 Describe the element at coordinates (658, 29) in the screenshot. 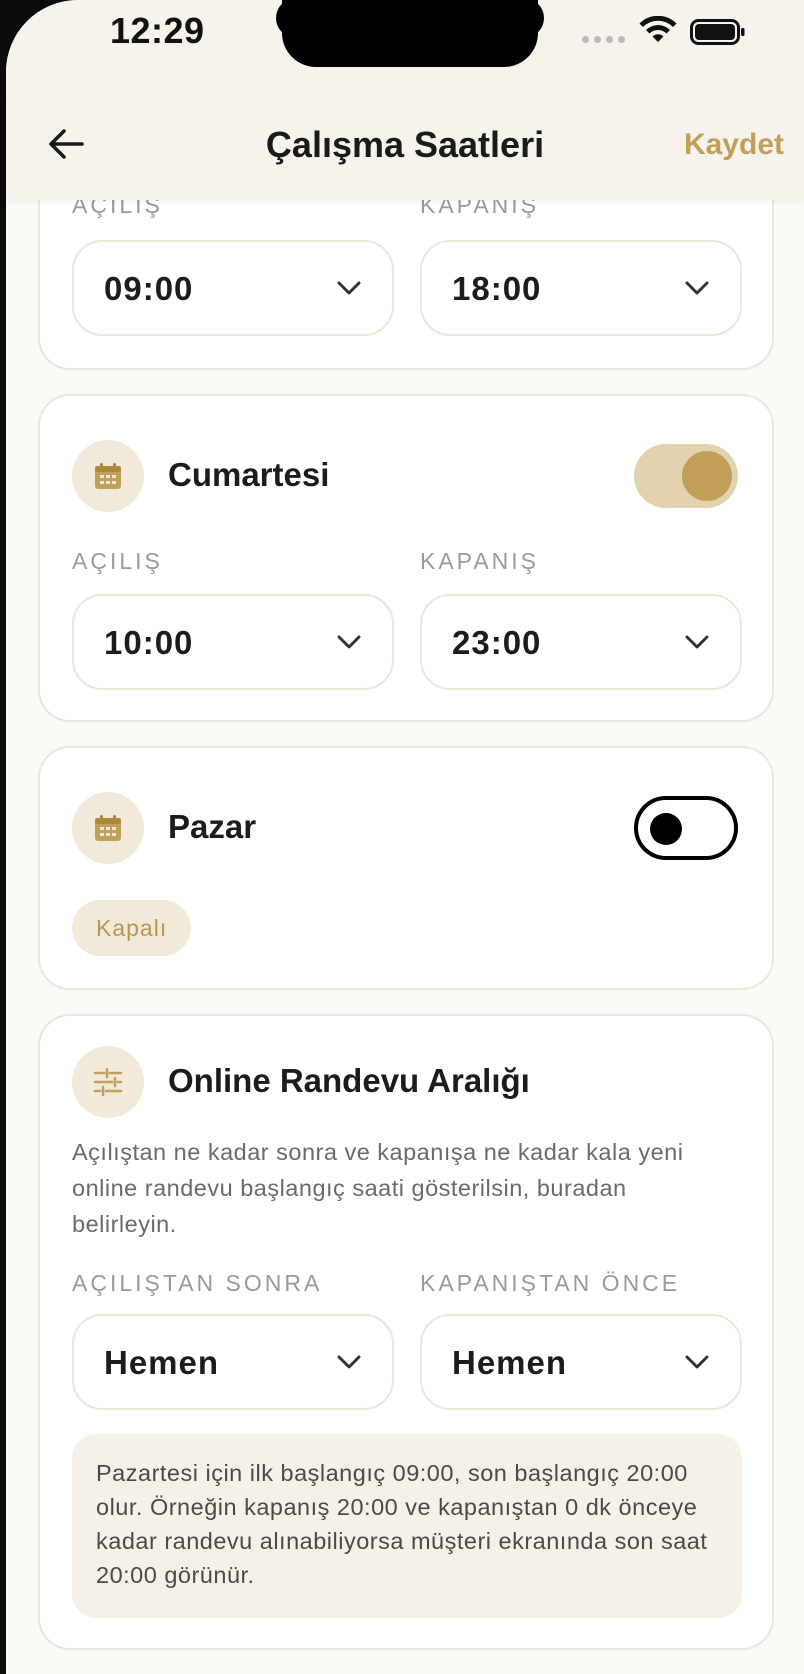

I see `wifi-icon` at that location.